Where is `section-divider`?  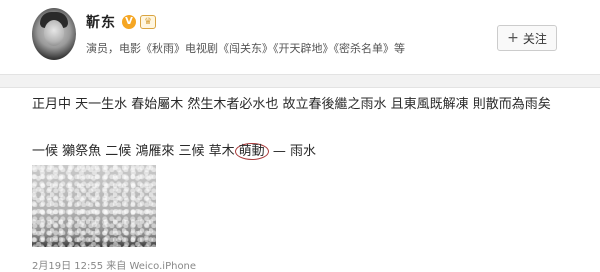
section-divider is located at coordinates (300, 81).